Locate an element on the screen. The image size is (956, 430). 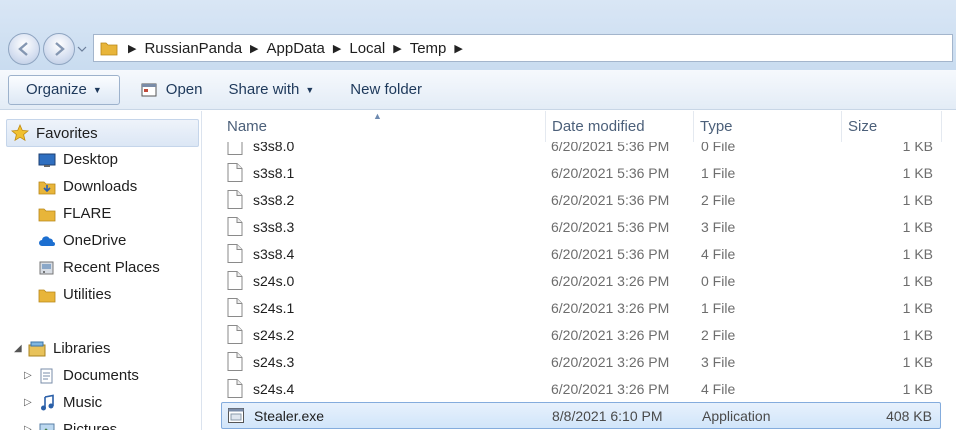
arrow-right-icon is located at coordinates (60, 49).